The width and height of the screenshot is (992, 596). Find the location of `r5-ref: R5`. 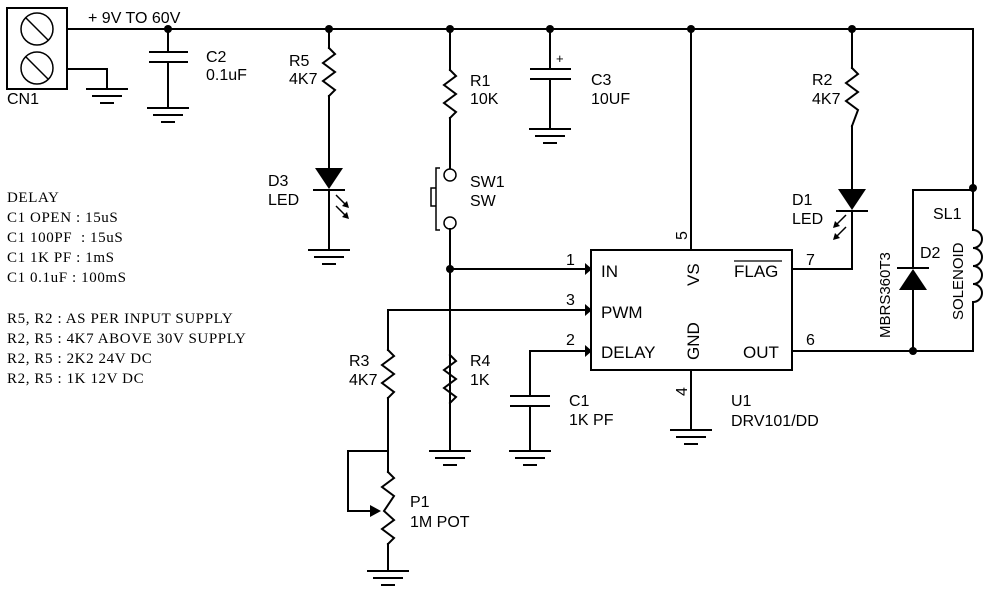

r5-ref: R5 is located at coordinates (299, 61).